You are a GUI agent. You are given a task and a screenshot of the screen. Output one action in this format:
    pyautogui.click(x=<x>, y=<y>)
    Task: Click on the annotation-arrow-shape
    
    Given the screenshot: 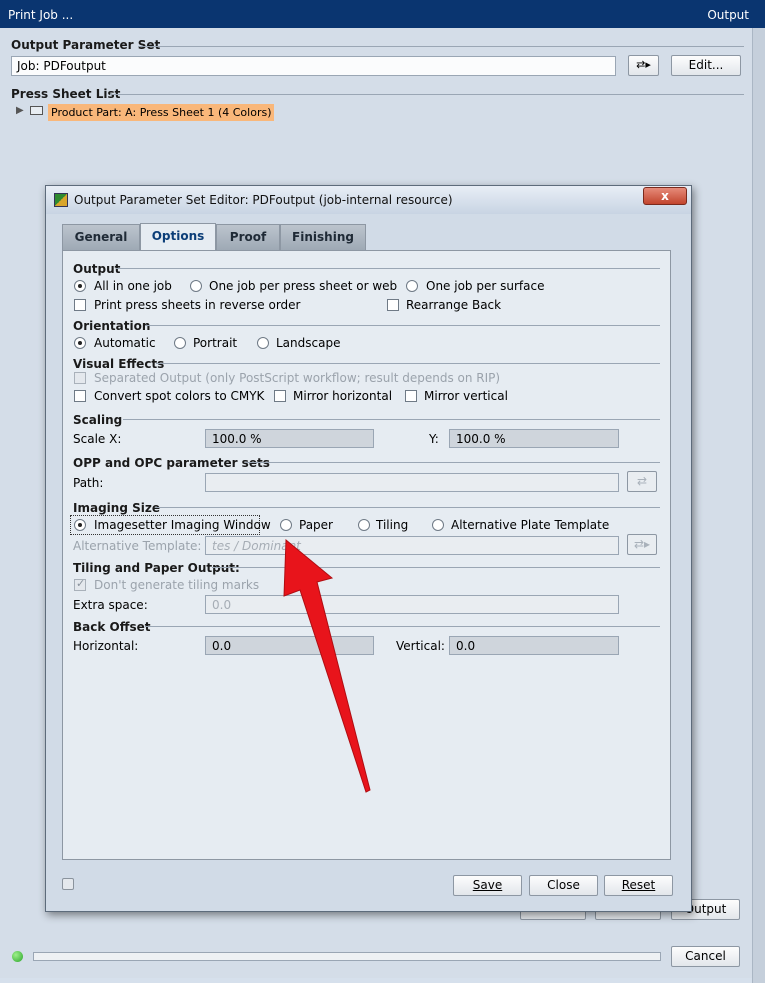 What is the action you would take?
    pyautogui.click(x=327, y=665)
    